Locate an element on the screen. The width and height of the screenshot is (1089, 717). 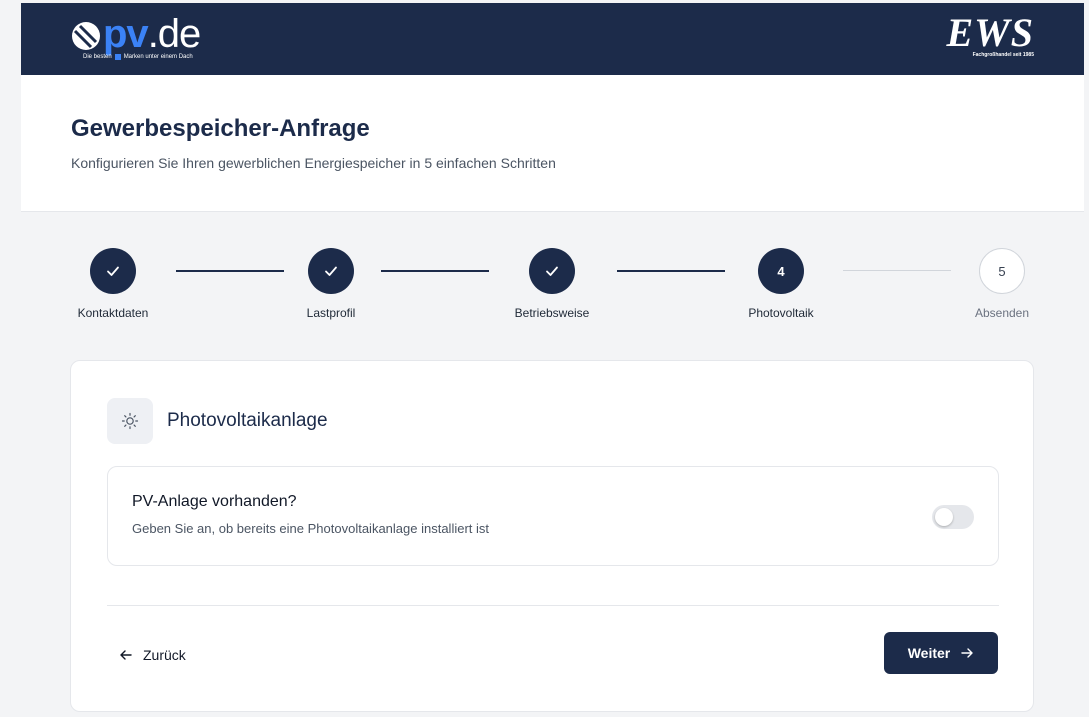
pv-logo-text-b: .de is located at coordinates (174, 34).